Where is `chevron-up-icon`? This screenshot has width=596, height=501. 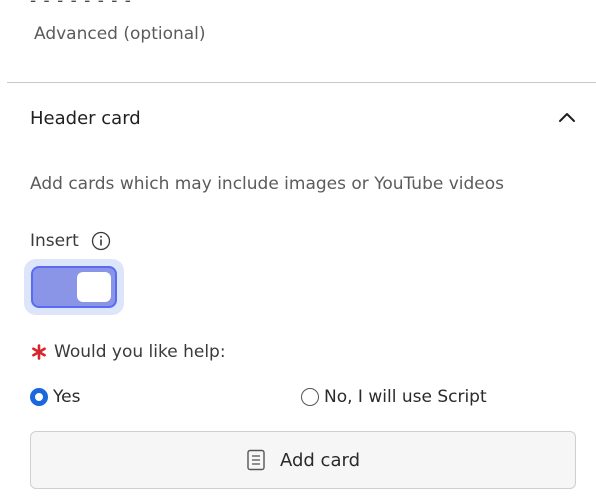 chevron-up-icon is located at coordinates (567, 118).